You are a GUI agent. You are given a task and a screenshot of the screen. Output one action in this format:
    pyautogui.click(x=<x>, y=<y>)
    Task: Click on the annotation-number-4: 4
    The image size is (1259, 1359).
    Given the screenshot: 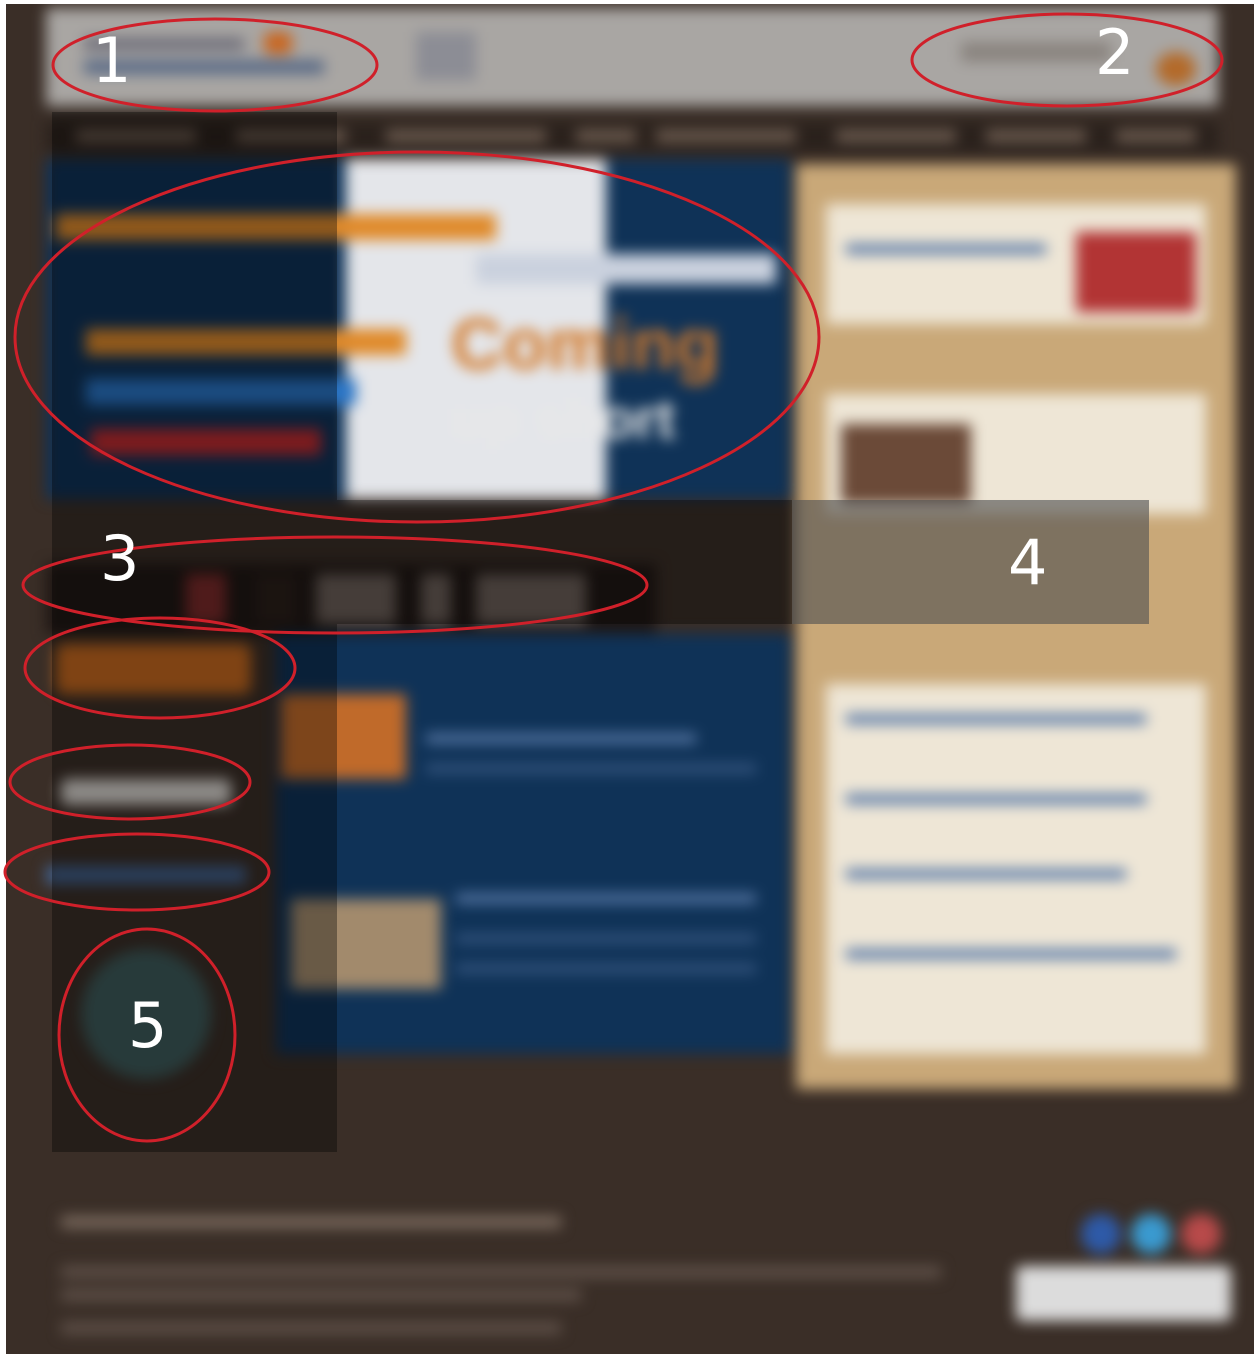 What is the action you would take?
    pyautogui.click(x=1028, y=562)
    